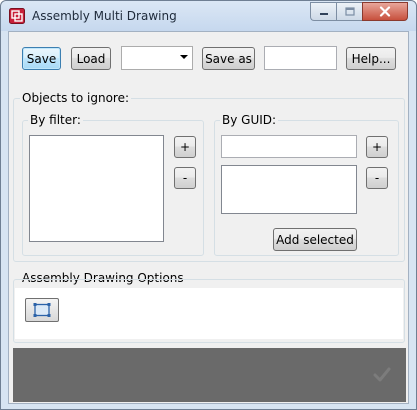 The image size is (417, 410). Describe the element at coordinates (300, 58) in the screenshot. I see `save-as-name-input` at that location.